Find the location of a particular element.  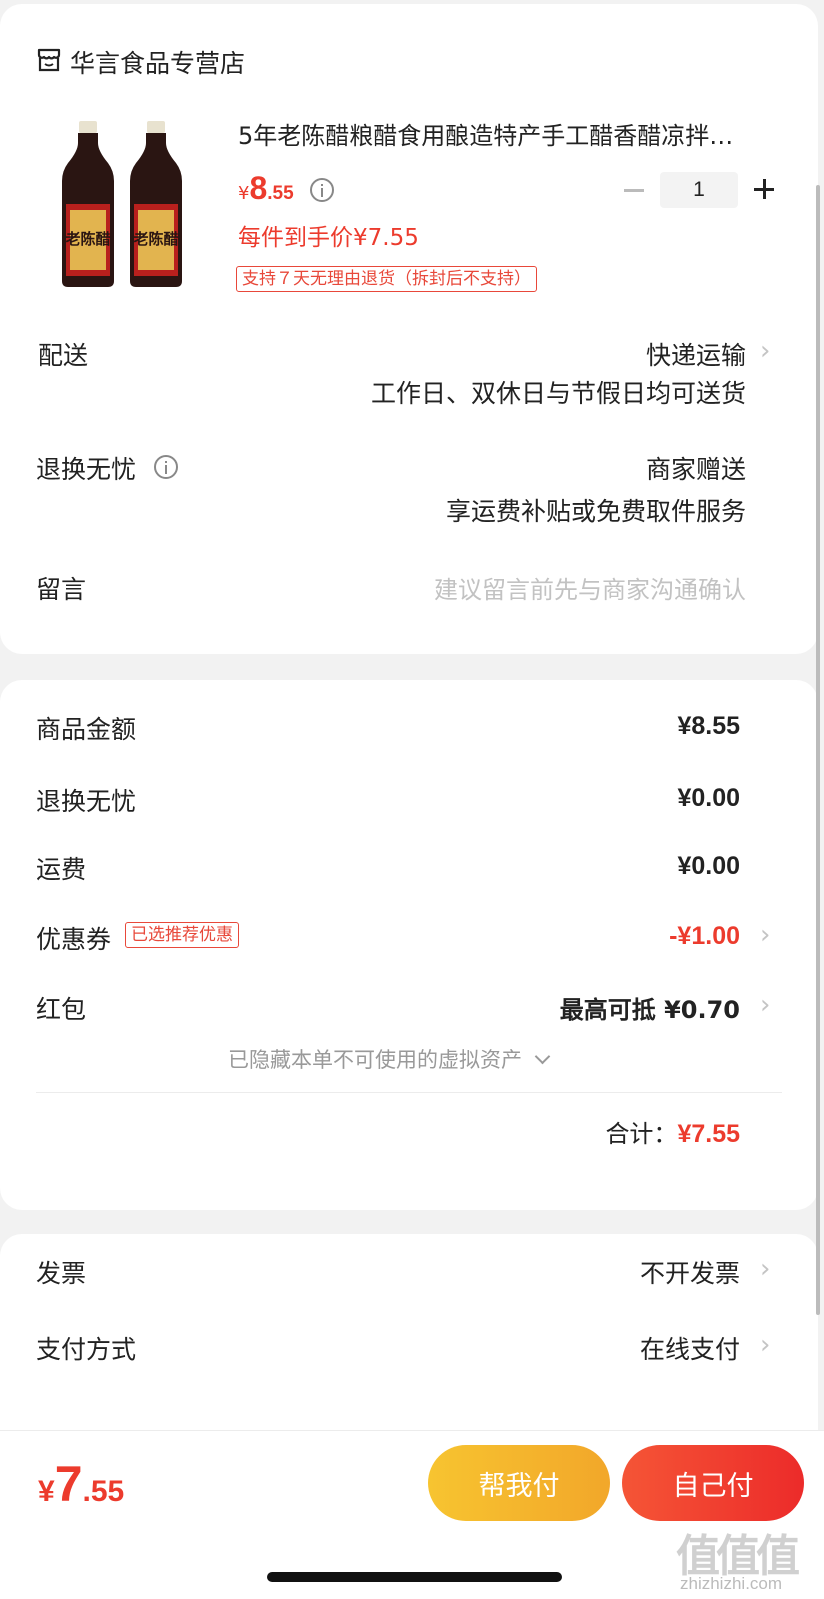

payment-method-value: 在线支付 is located at coordinates (690, 1348).